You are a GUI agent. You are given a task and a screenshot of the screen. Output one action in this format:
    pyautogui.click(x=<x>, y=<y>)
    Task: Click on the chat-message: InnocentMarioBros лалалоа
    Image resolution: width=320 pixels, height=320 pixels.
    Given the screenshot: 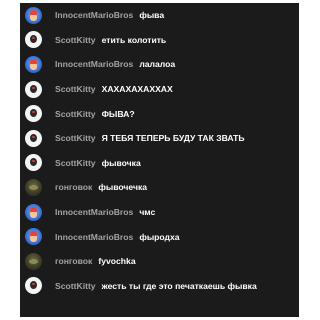 What is the action you would take?
    pyautogui.click(x=159, y=64)
    